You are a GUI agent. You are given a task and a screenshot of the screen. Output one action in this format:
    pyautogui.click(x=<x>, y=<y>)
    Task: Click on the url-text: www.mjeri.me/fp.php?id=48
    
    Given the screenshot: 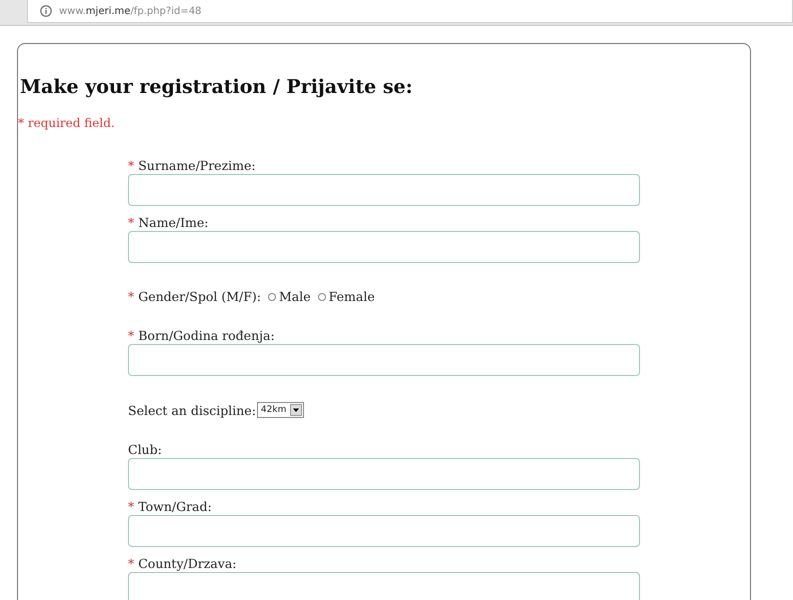 What is the action you would take?
    pyautogui.click(x=130, y=11)
    